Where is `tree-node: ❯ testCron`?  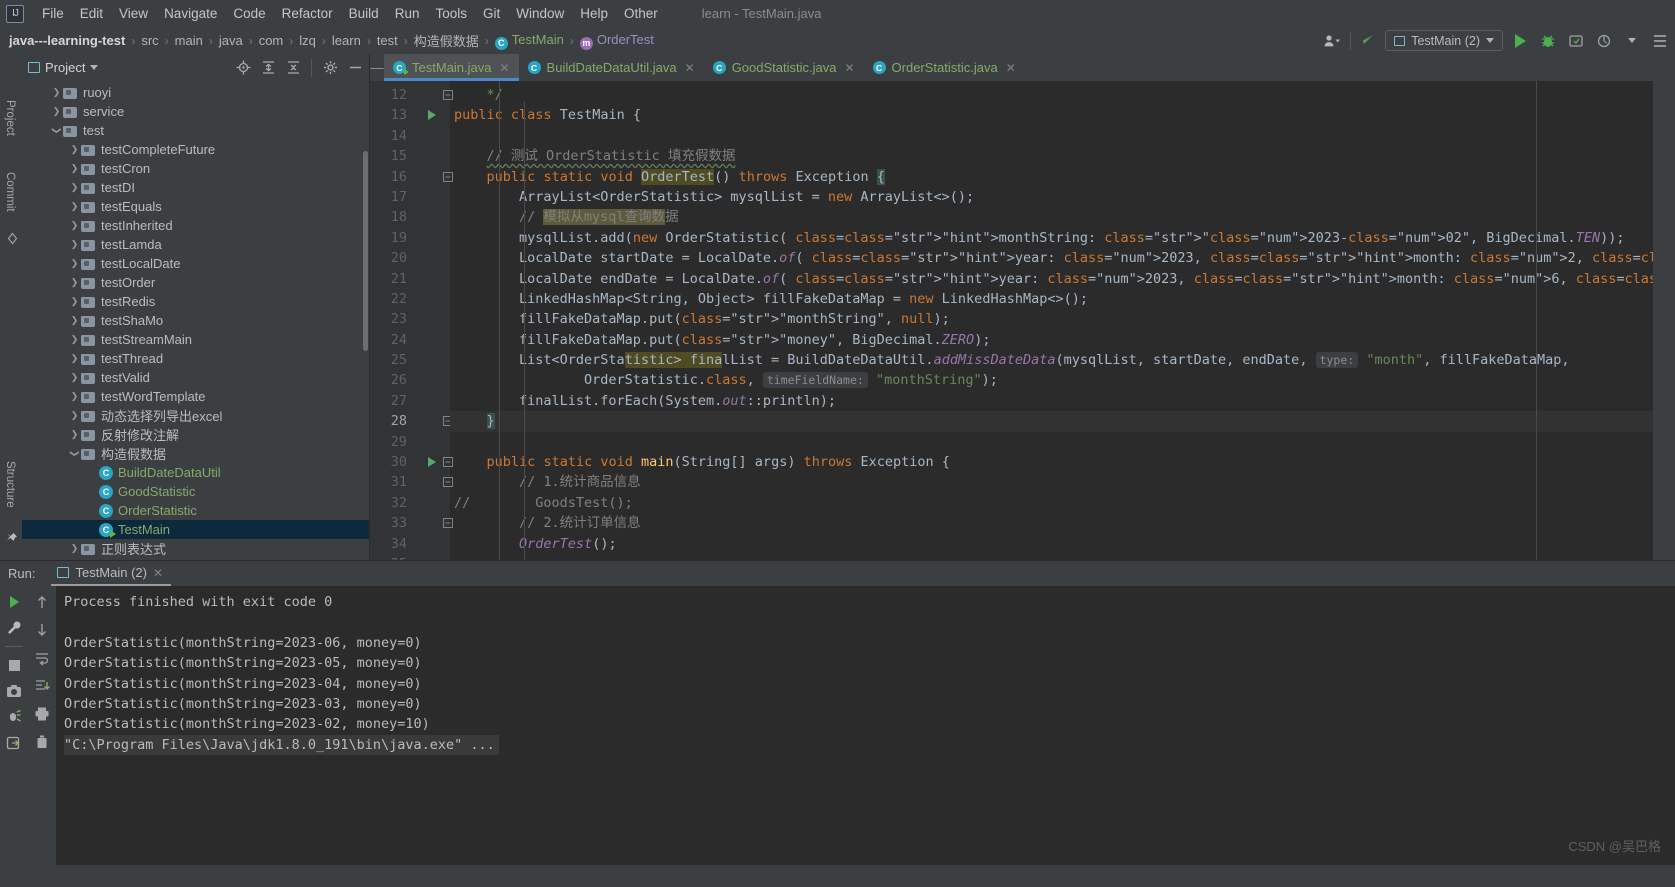 tree-node: ❯ testCron is located at coordinates (195, 168).